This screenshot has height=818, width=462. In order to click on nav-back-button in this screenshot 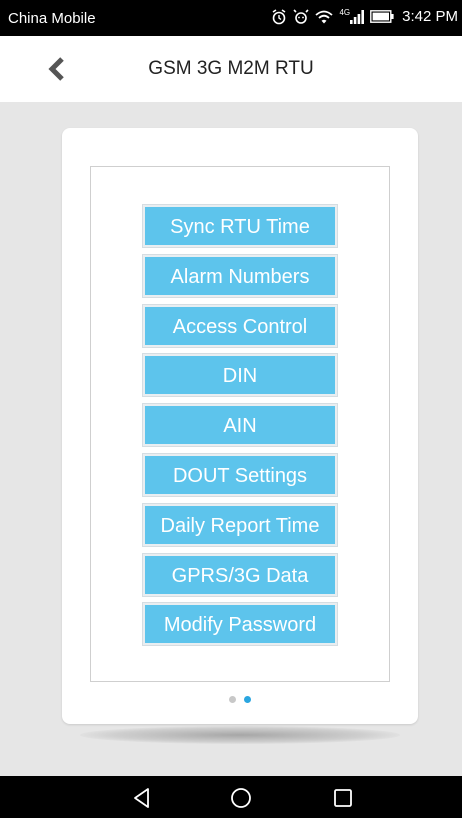, I will do `click(142, 798)`.